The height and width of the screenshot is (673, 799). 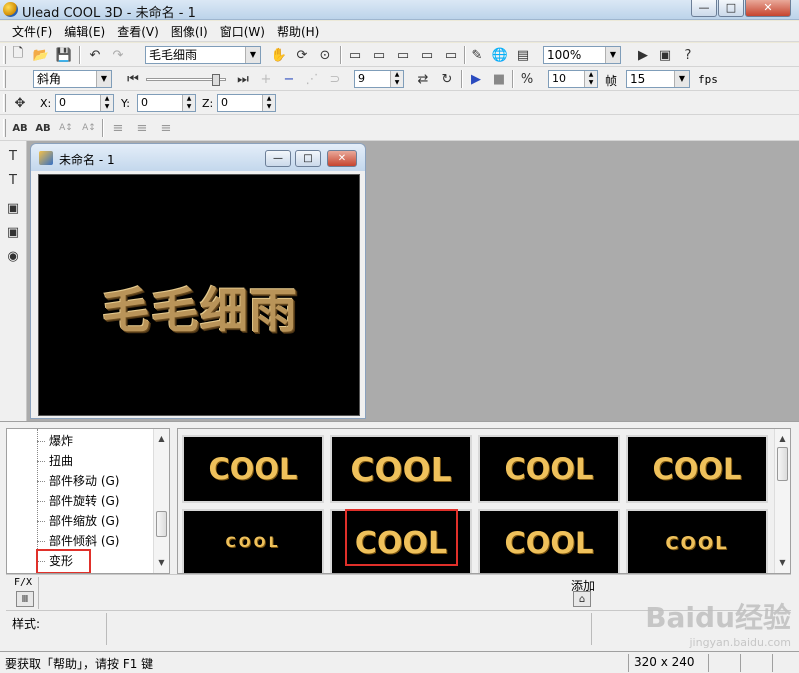 What do you see at coordinates (379, 55) in the screenshot?
I see `align-middle-icon: ▭` at bounding box center [379, 55].